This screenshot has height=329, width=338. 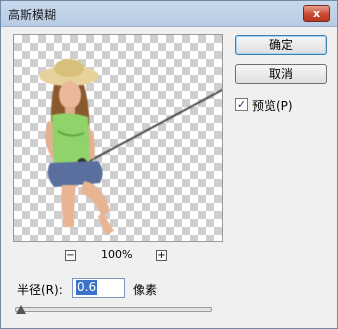 I want to click on preview-label: 预览(P), so click(x=272, y=105).